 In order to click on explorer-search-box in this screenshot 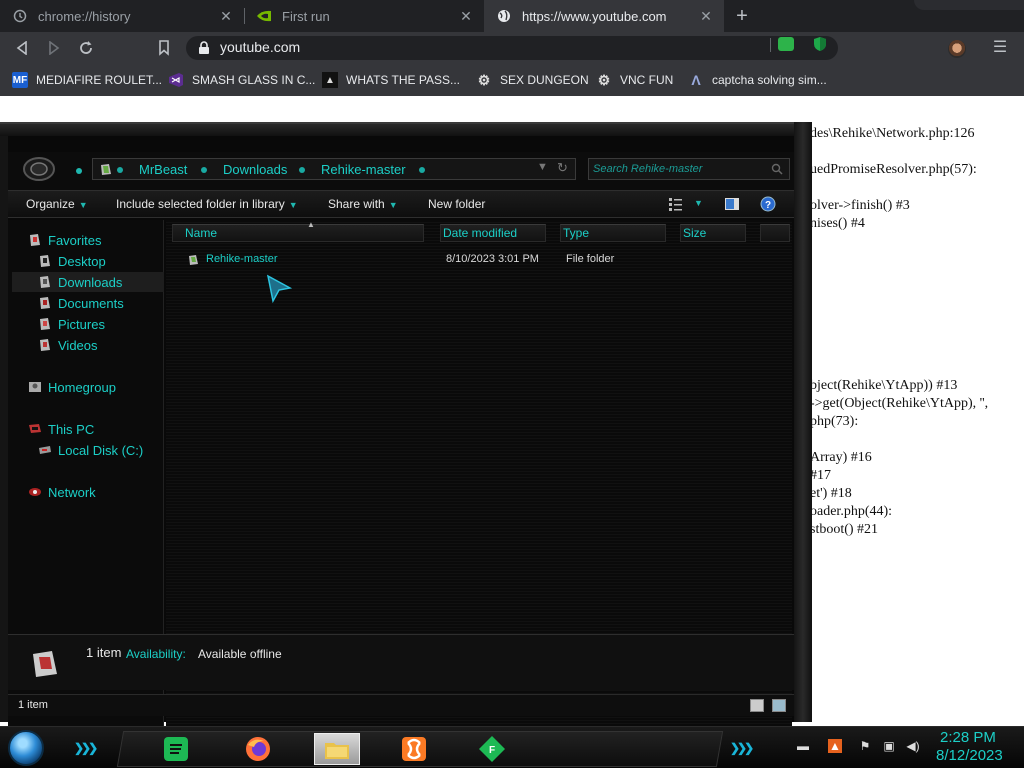, I will do `click(689, 169)`.